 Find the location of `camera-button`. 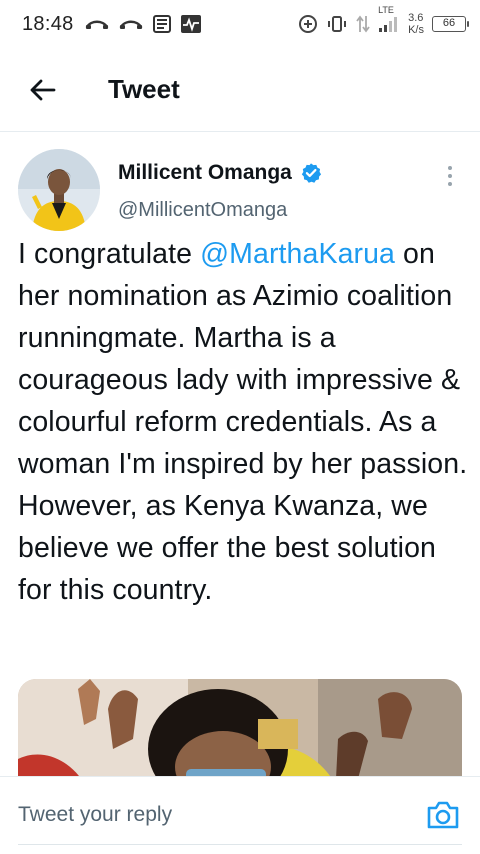

camera-button is located at coordinates (443, 815).